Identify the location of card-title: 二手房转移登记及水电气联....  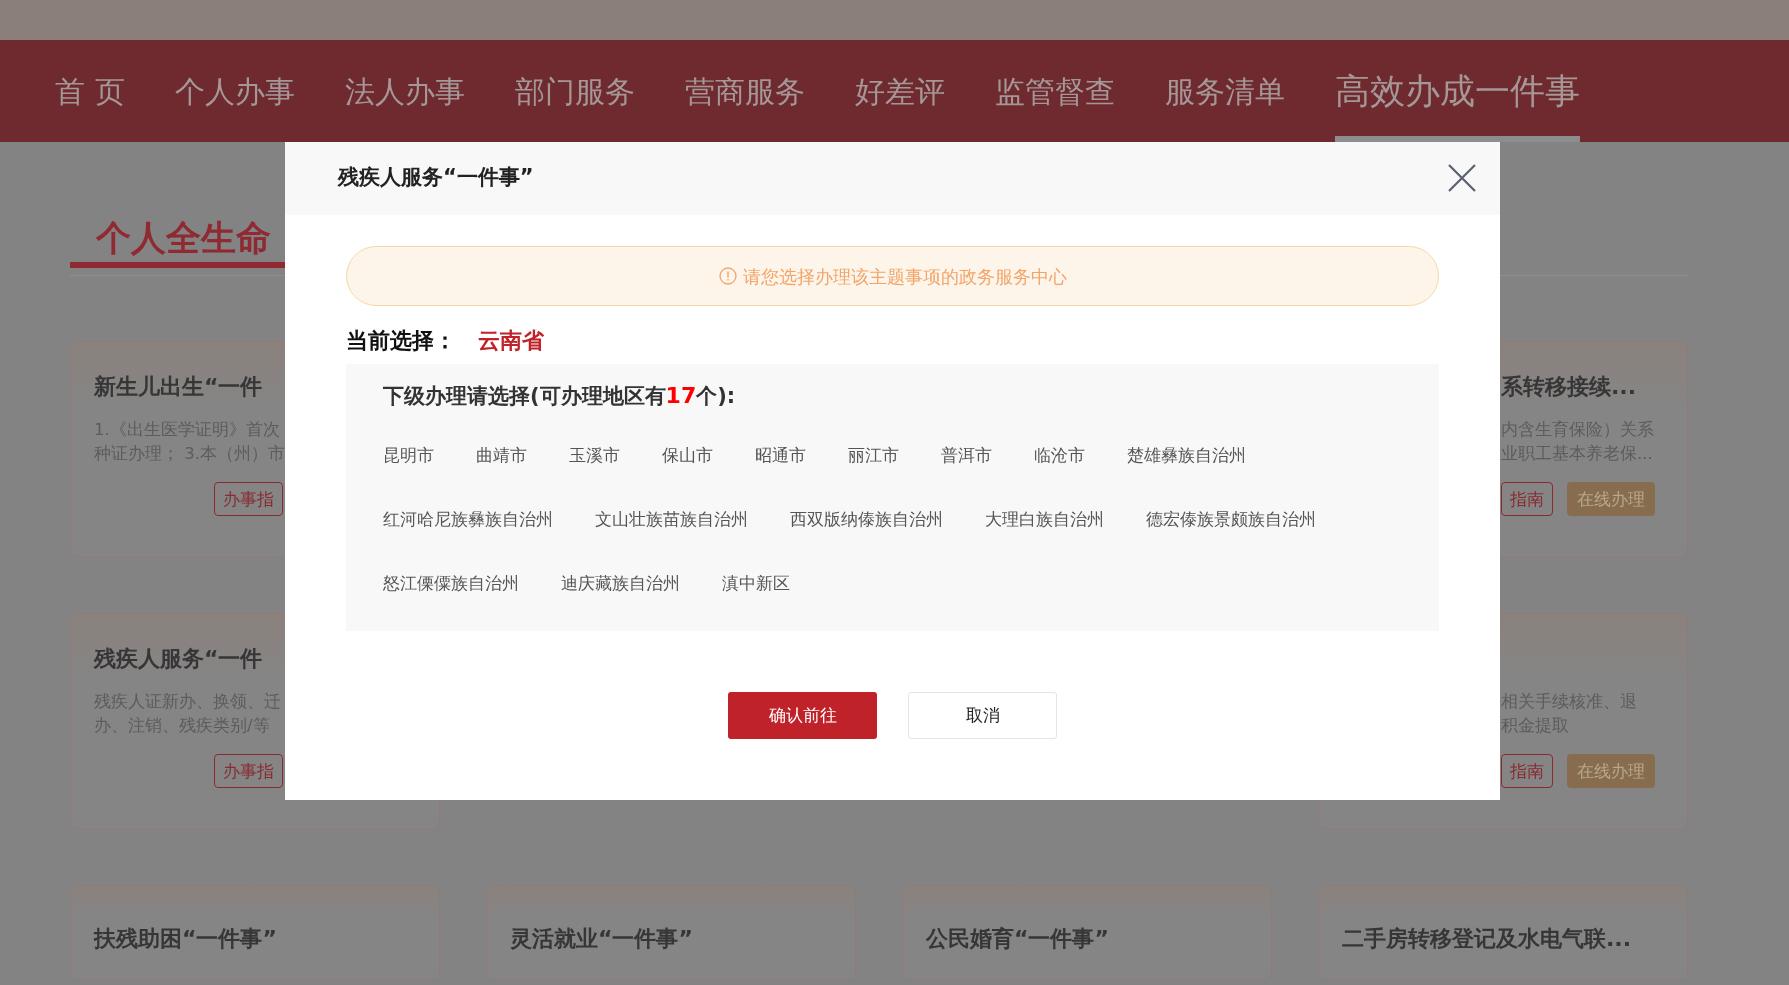
(1487, 939).